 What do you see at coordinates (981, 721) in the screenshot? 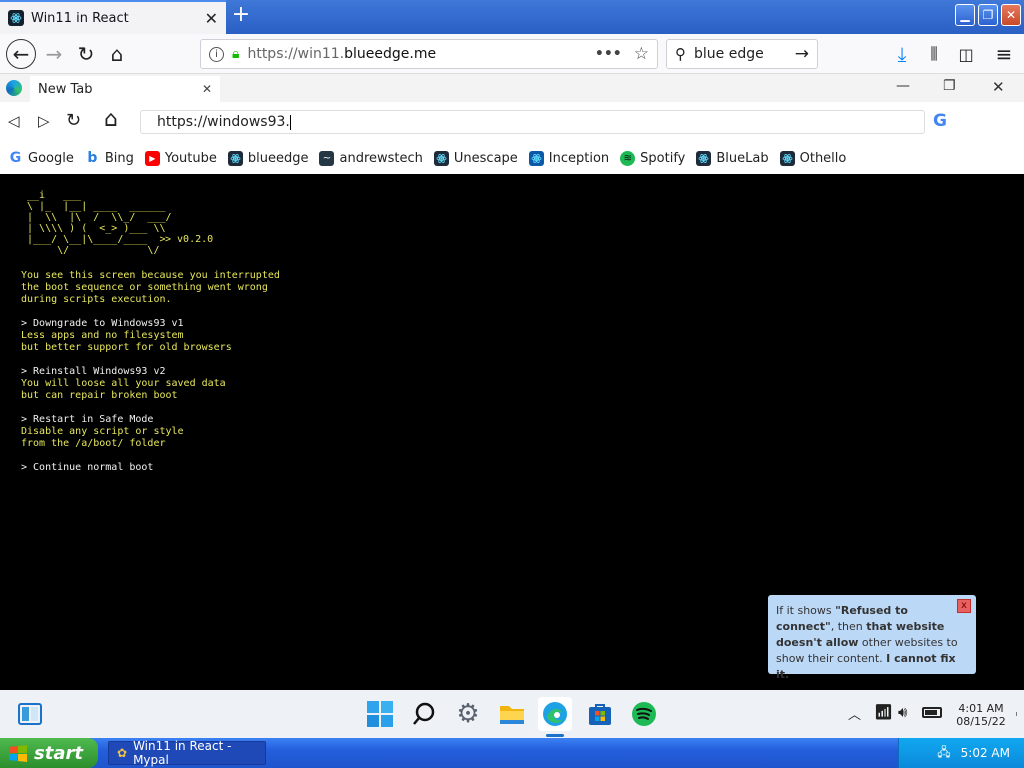
I see `clock-date: 08/15/22` at bounding box center [981, 721].